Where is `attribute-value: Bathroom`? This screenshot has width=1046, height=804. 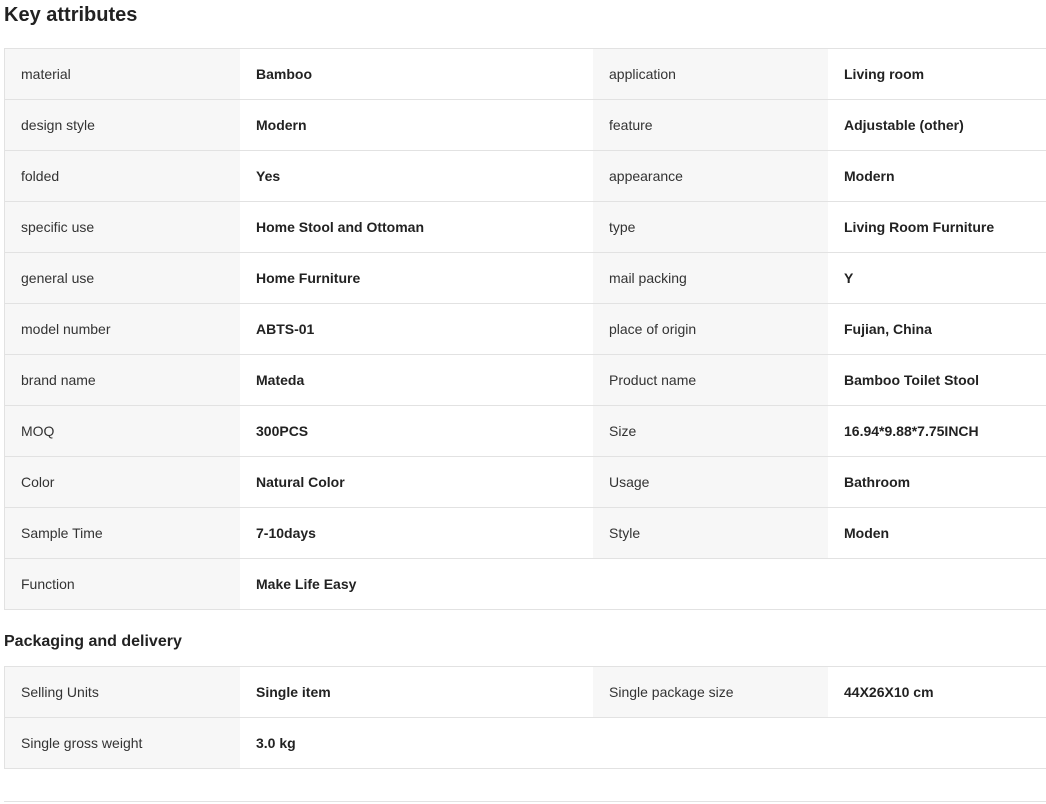
attribute-value: Bathroom is located at coordinates (937, 482).